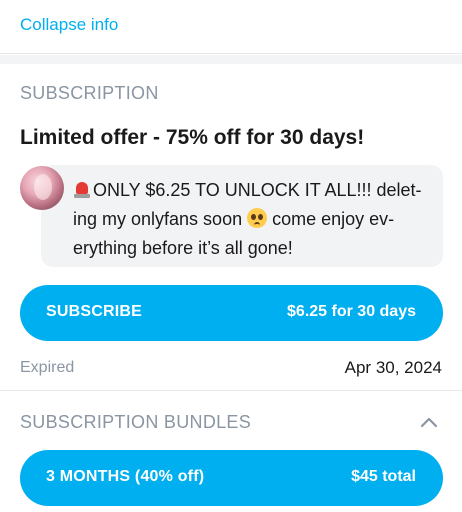  What do you see at coordinates (351, 311) in the screenshot?
I see `subscribe-button-price: $6.25 for 30 days` at bounding box center [351, 311].